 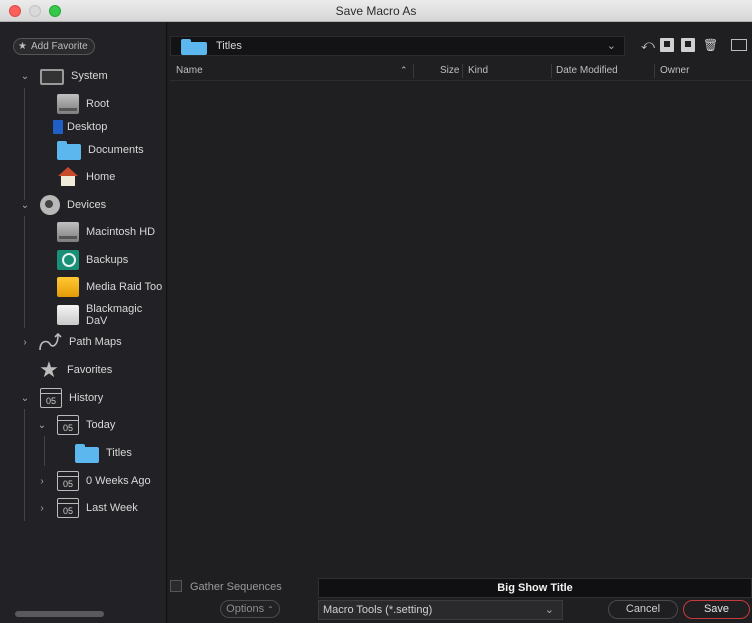 I want to click on devices-icon, so click(x=50, y=205).